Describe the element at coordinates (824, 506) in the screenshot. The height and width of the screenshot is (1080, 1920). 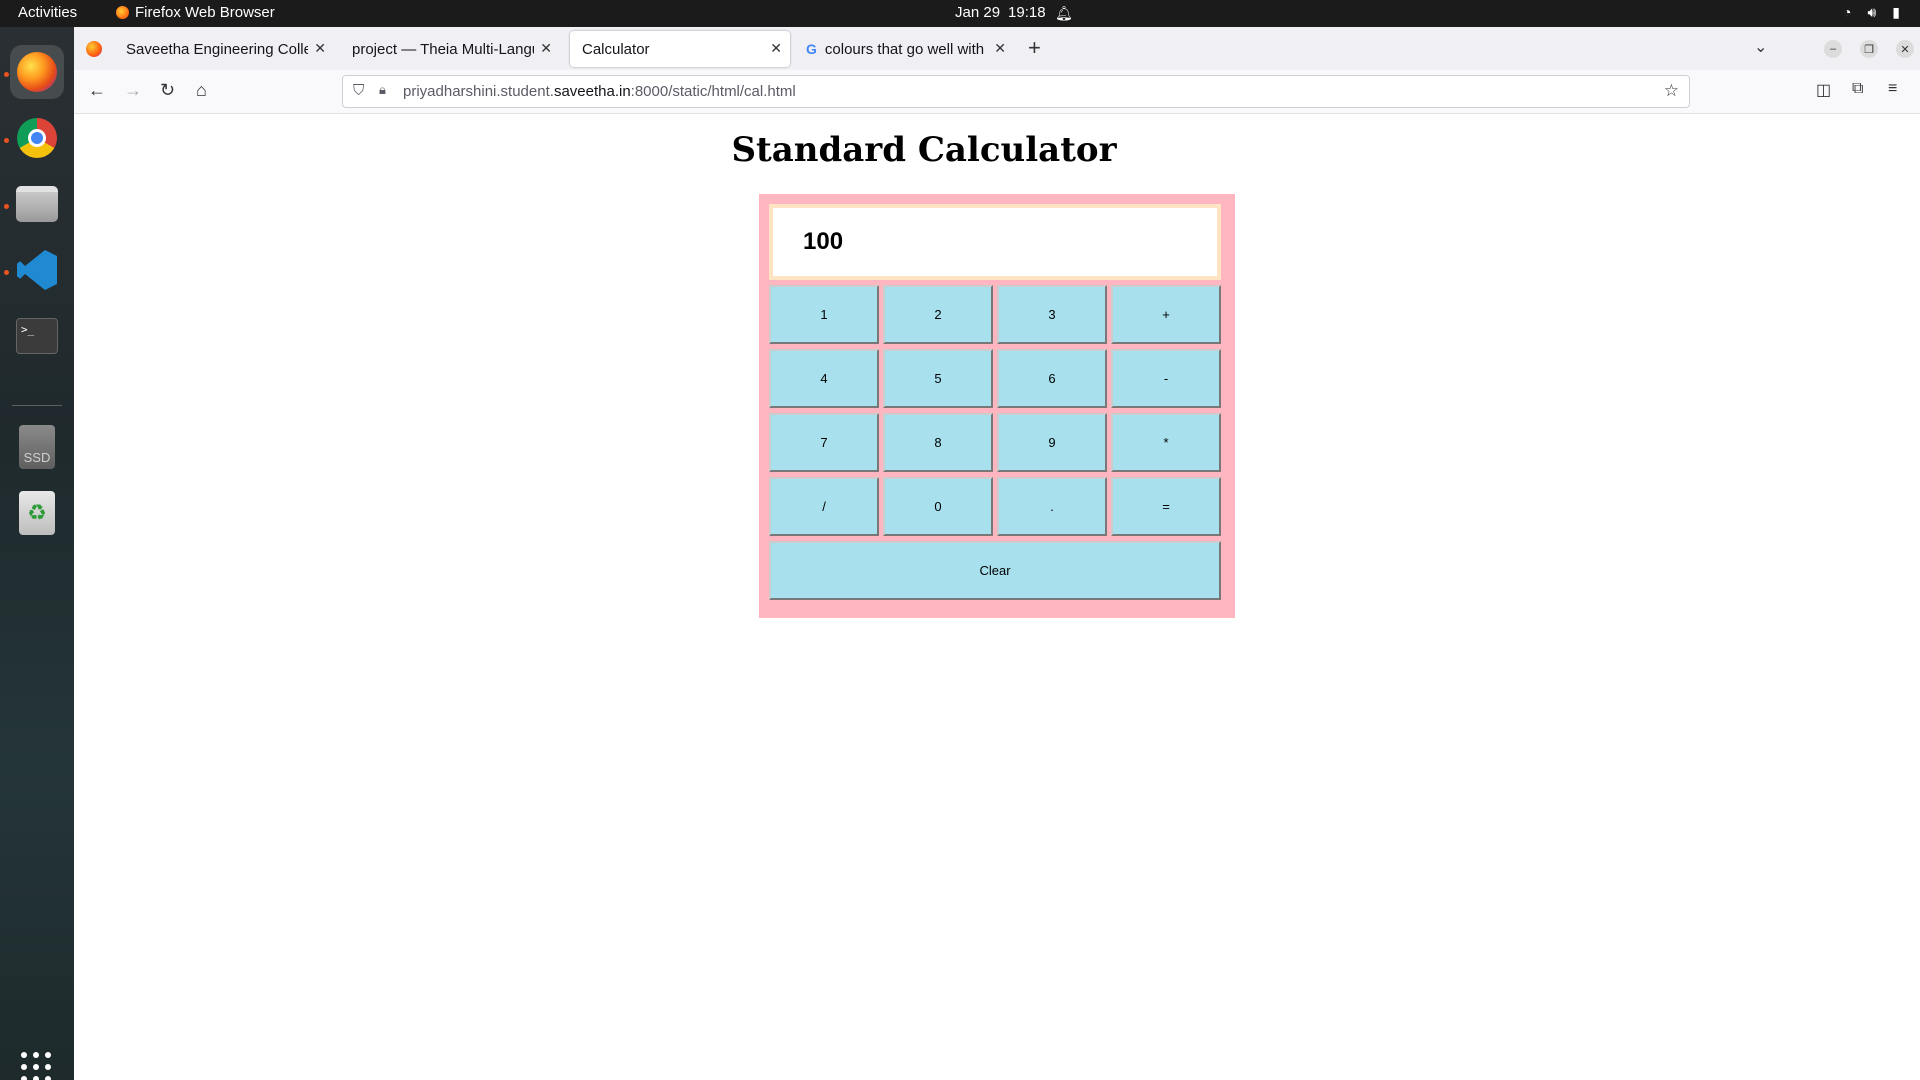
I see `key-divide: /` at that location.